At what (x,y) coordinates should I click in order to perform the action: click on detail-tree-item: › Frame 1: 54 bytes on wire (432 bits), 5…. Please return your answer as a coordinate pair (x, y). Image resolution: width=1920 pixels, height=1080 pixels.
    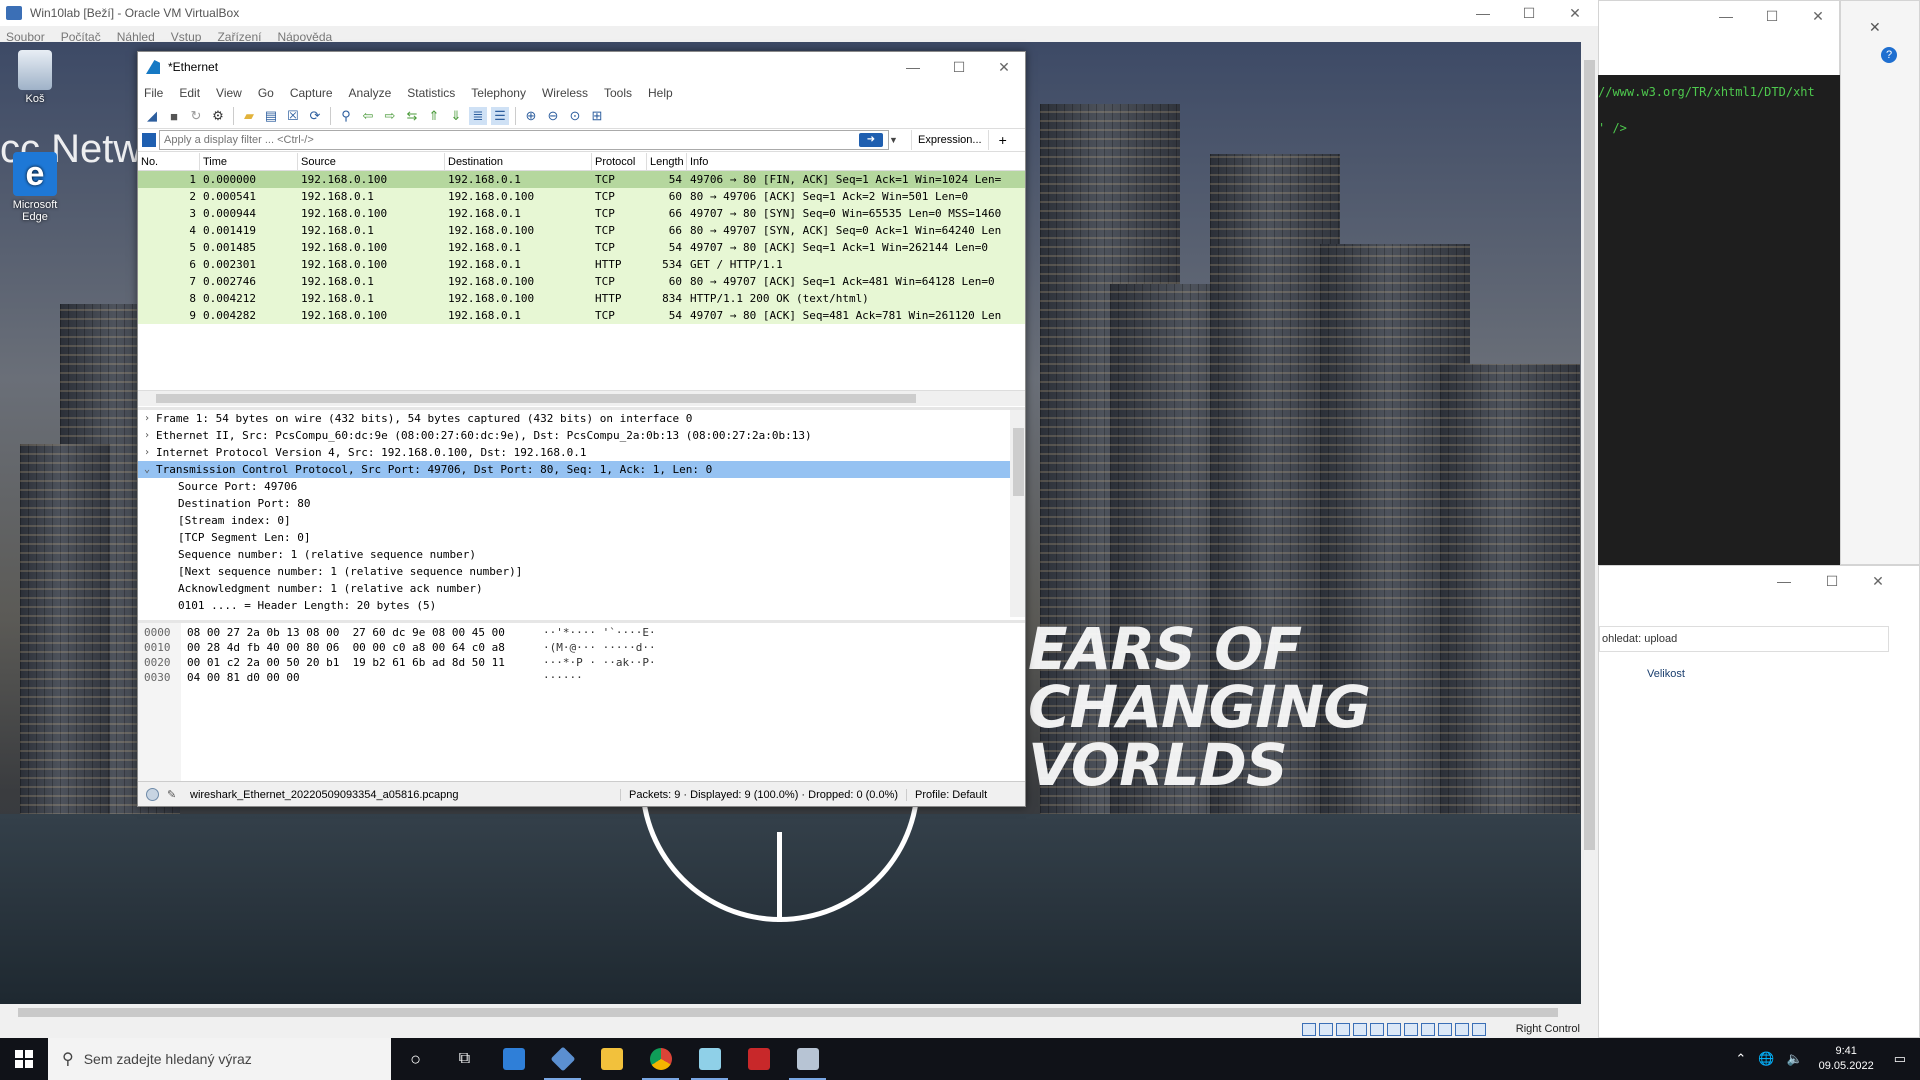
    Looking at the image, I should click on (581, 418).